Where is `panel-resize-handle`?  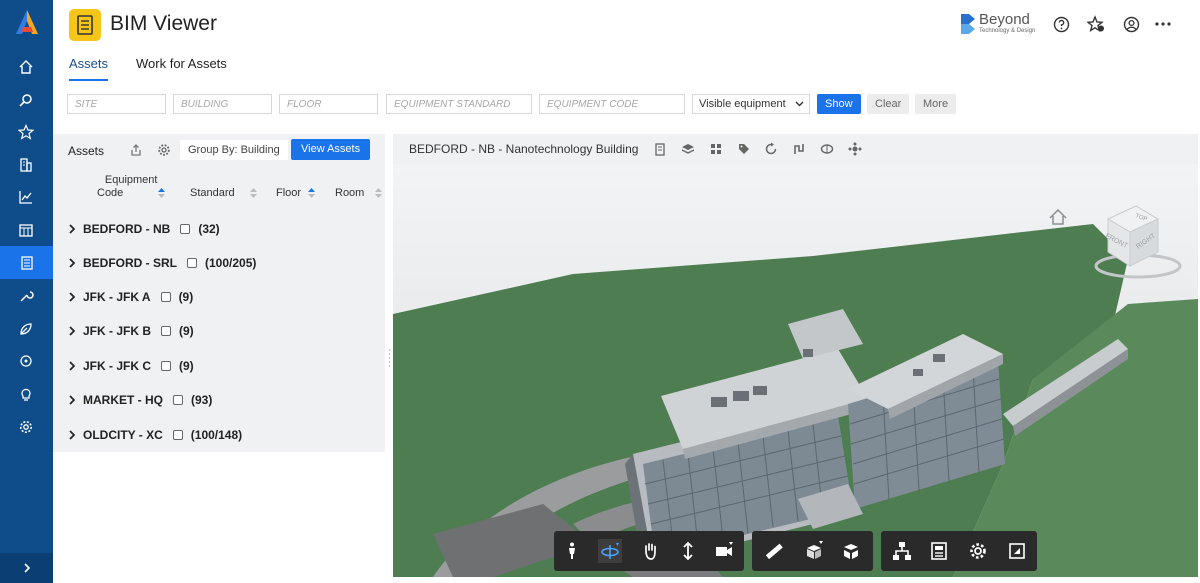
panel-resize-handle is located at coordinates (389, 358).